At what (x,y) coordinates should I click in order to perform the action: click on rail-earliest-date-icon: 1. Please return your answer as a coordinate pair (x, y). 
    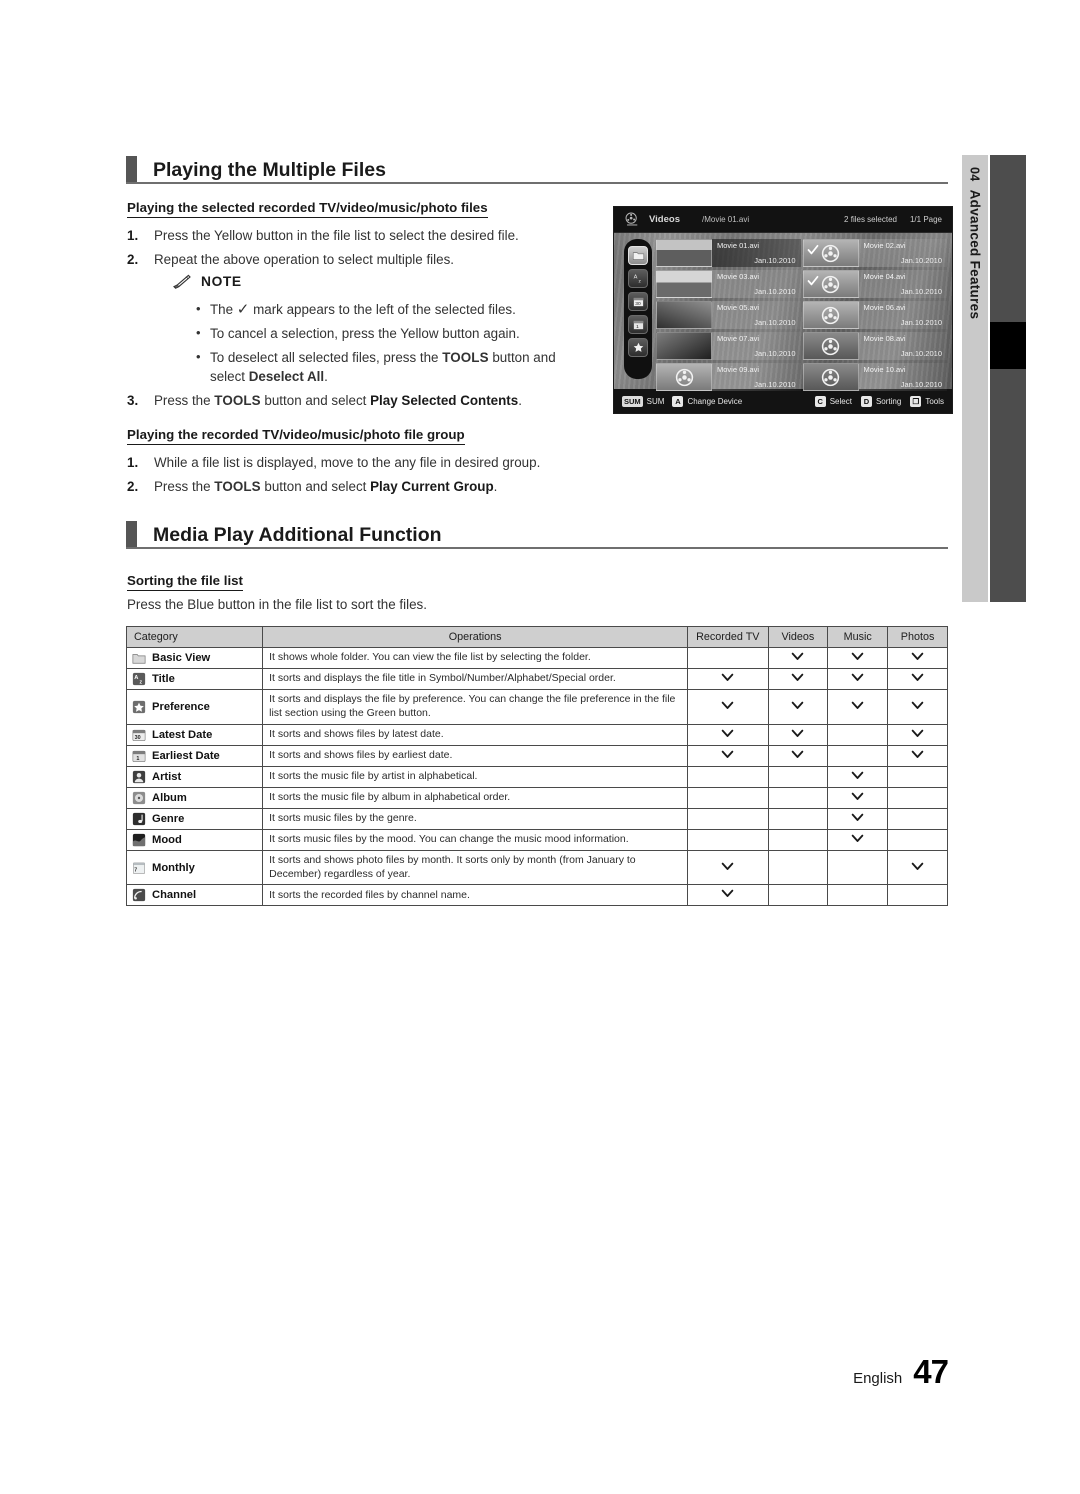
    Looking at the image, I should click on (638, 324).